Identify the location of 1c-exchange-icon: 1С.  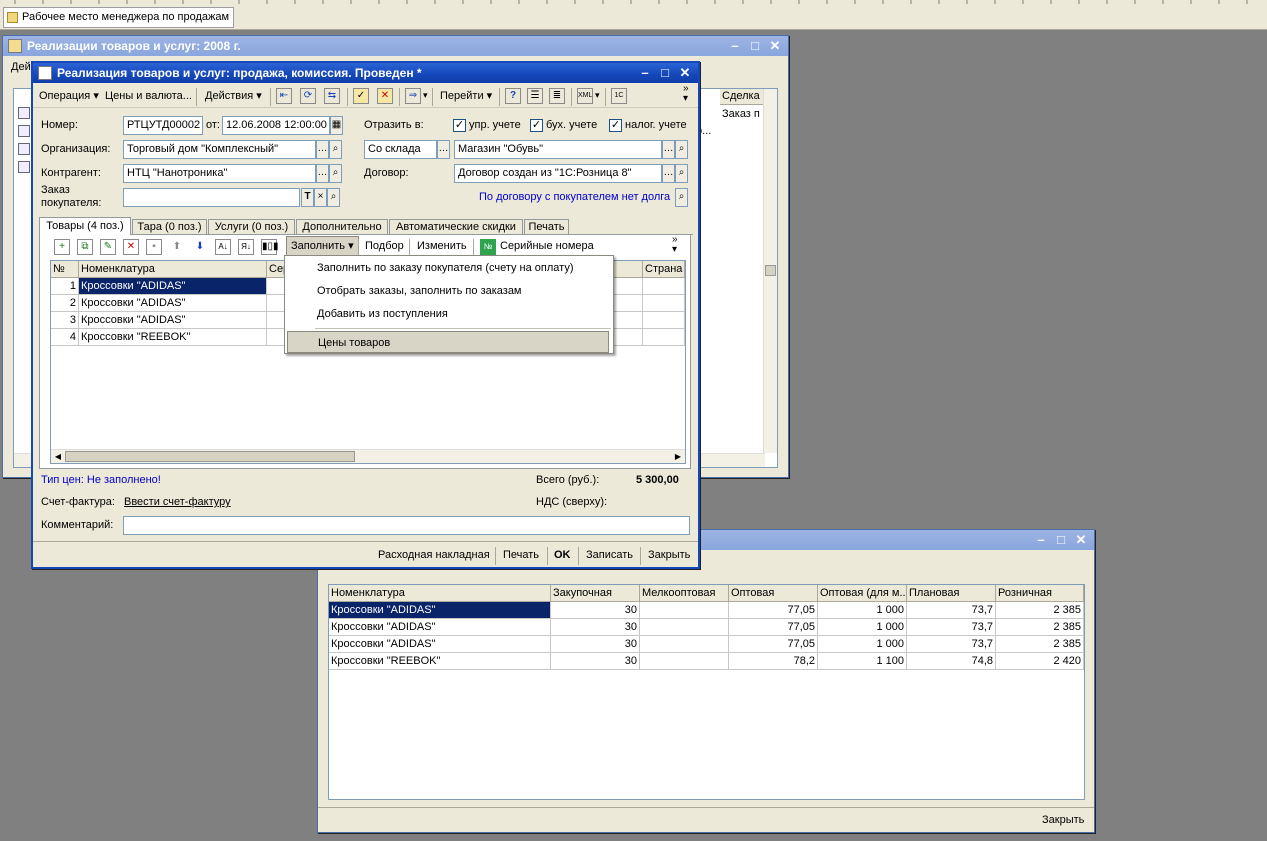
(619, 96).